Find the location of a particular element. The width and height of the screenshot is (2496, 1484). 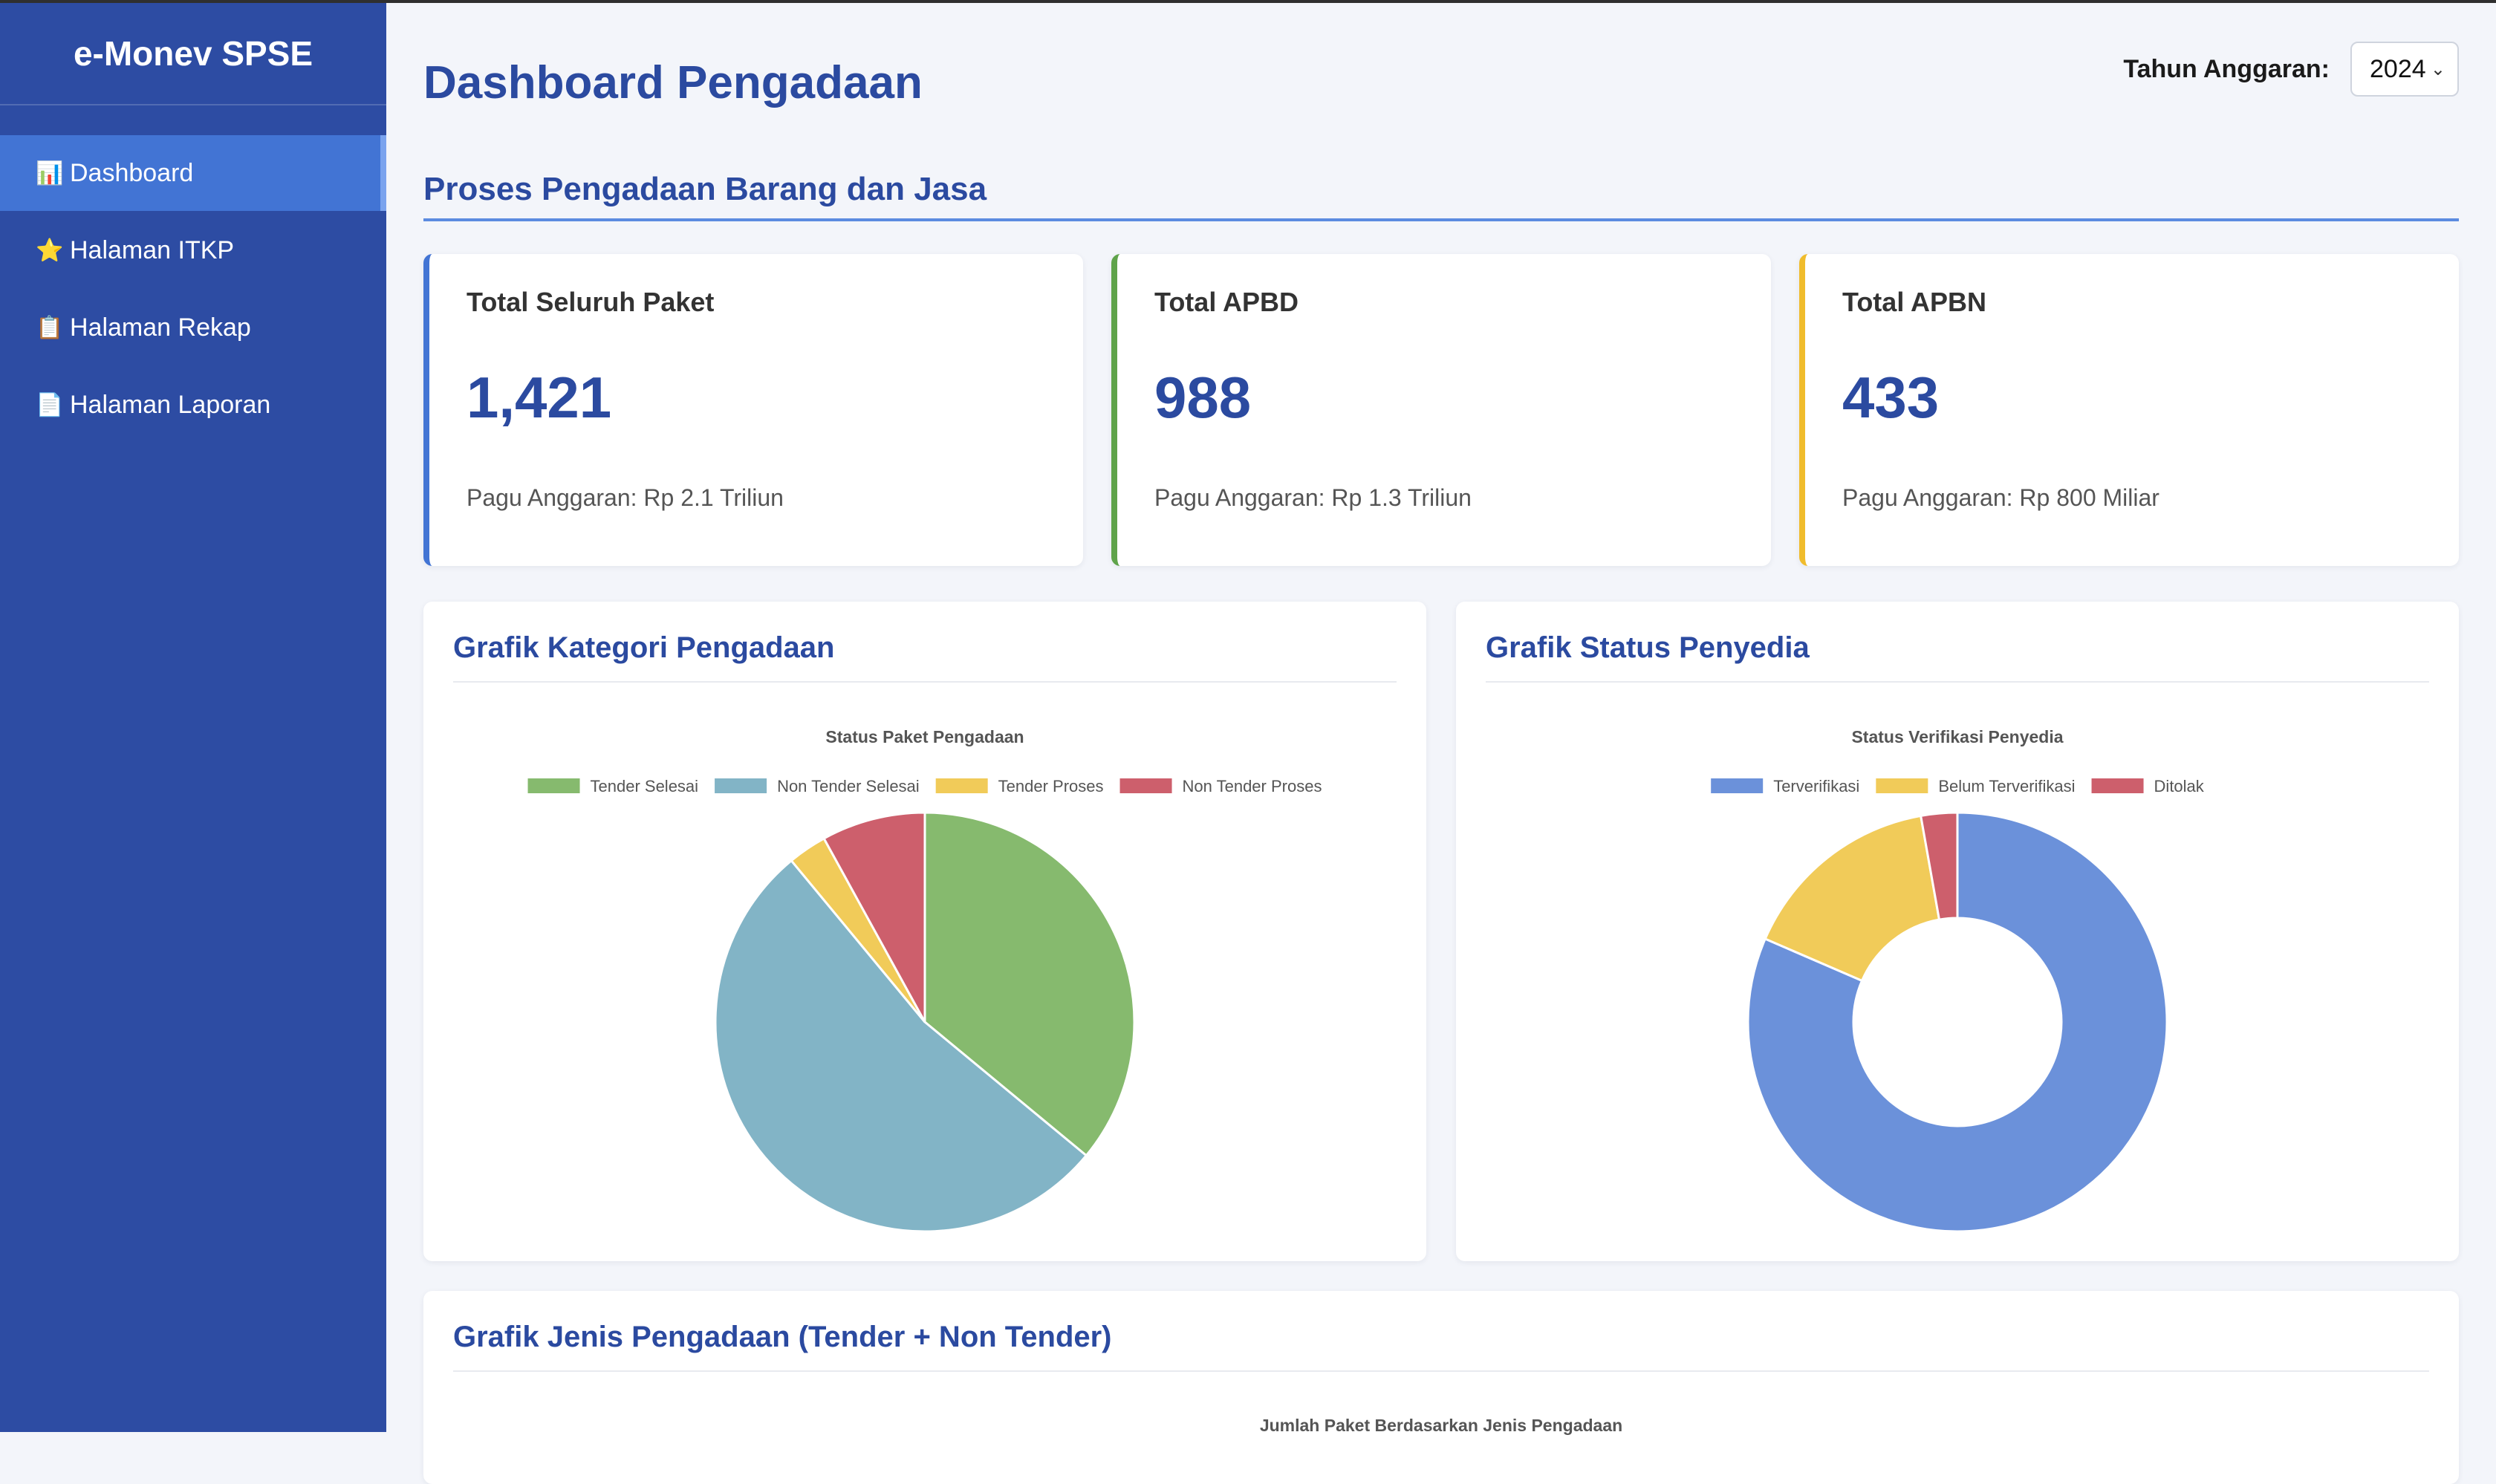

legend-swatch-ditolak is located at coordinates (2118, 786).